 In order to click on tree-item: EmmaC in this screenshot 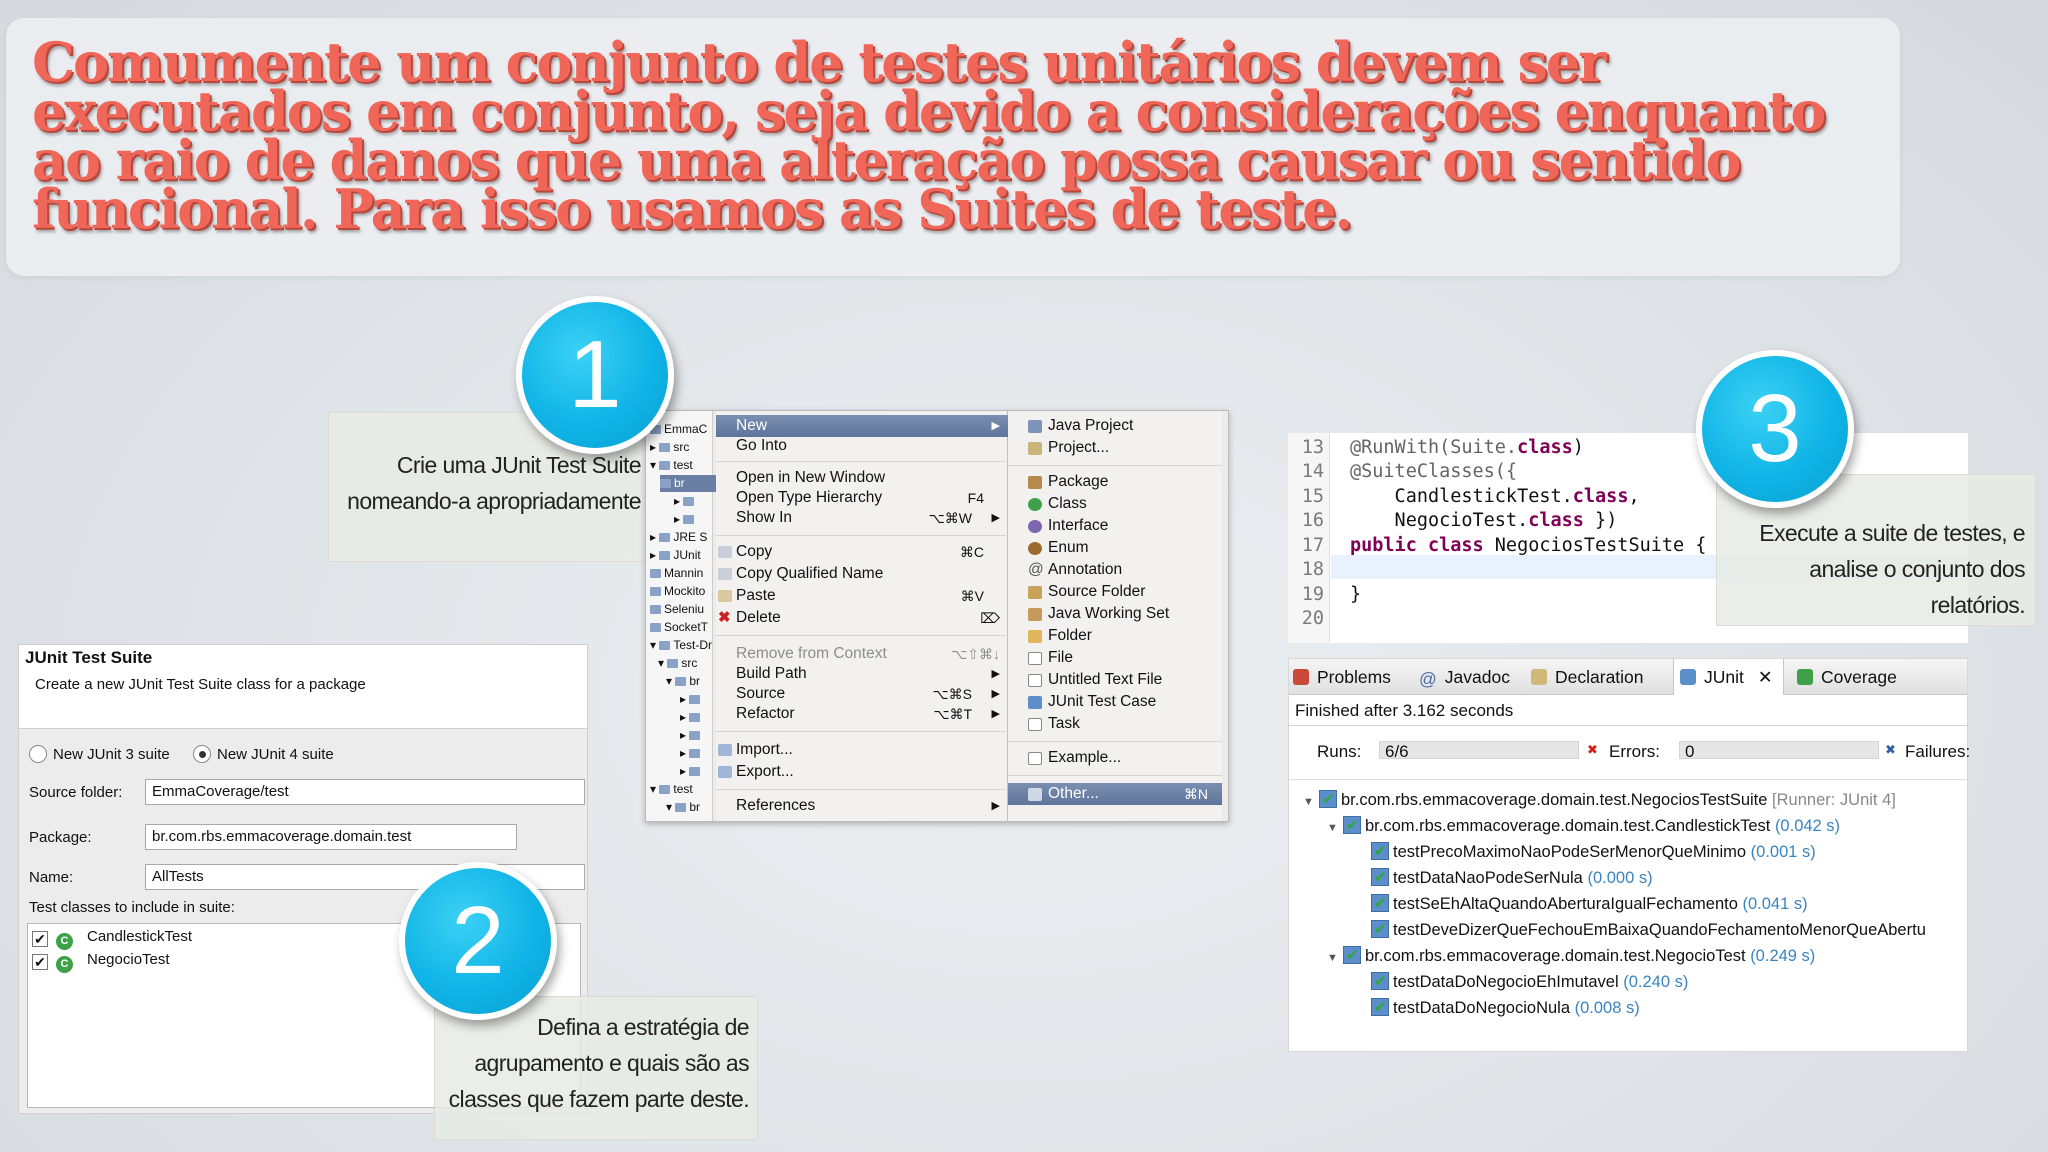, I will do `click(678, 429)`.